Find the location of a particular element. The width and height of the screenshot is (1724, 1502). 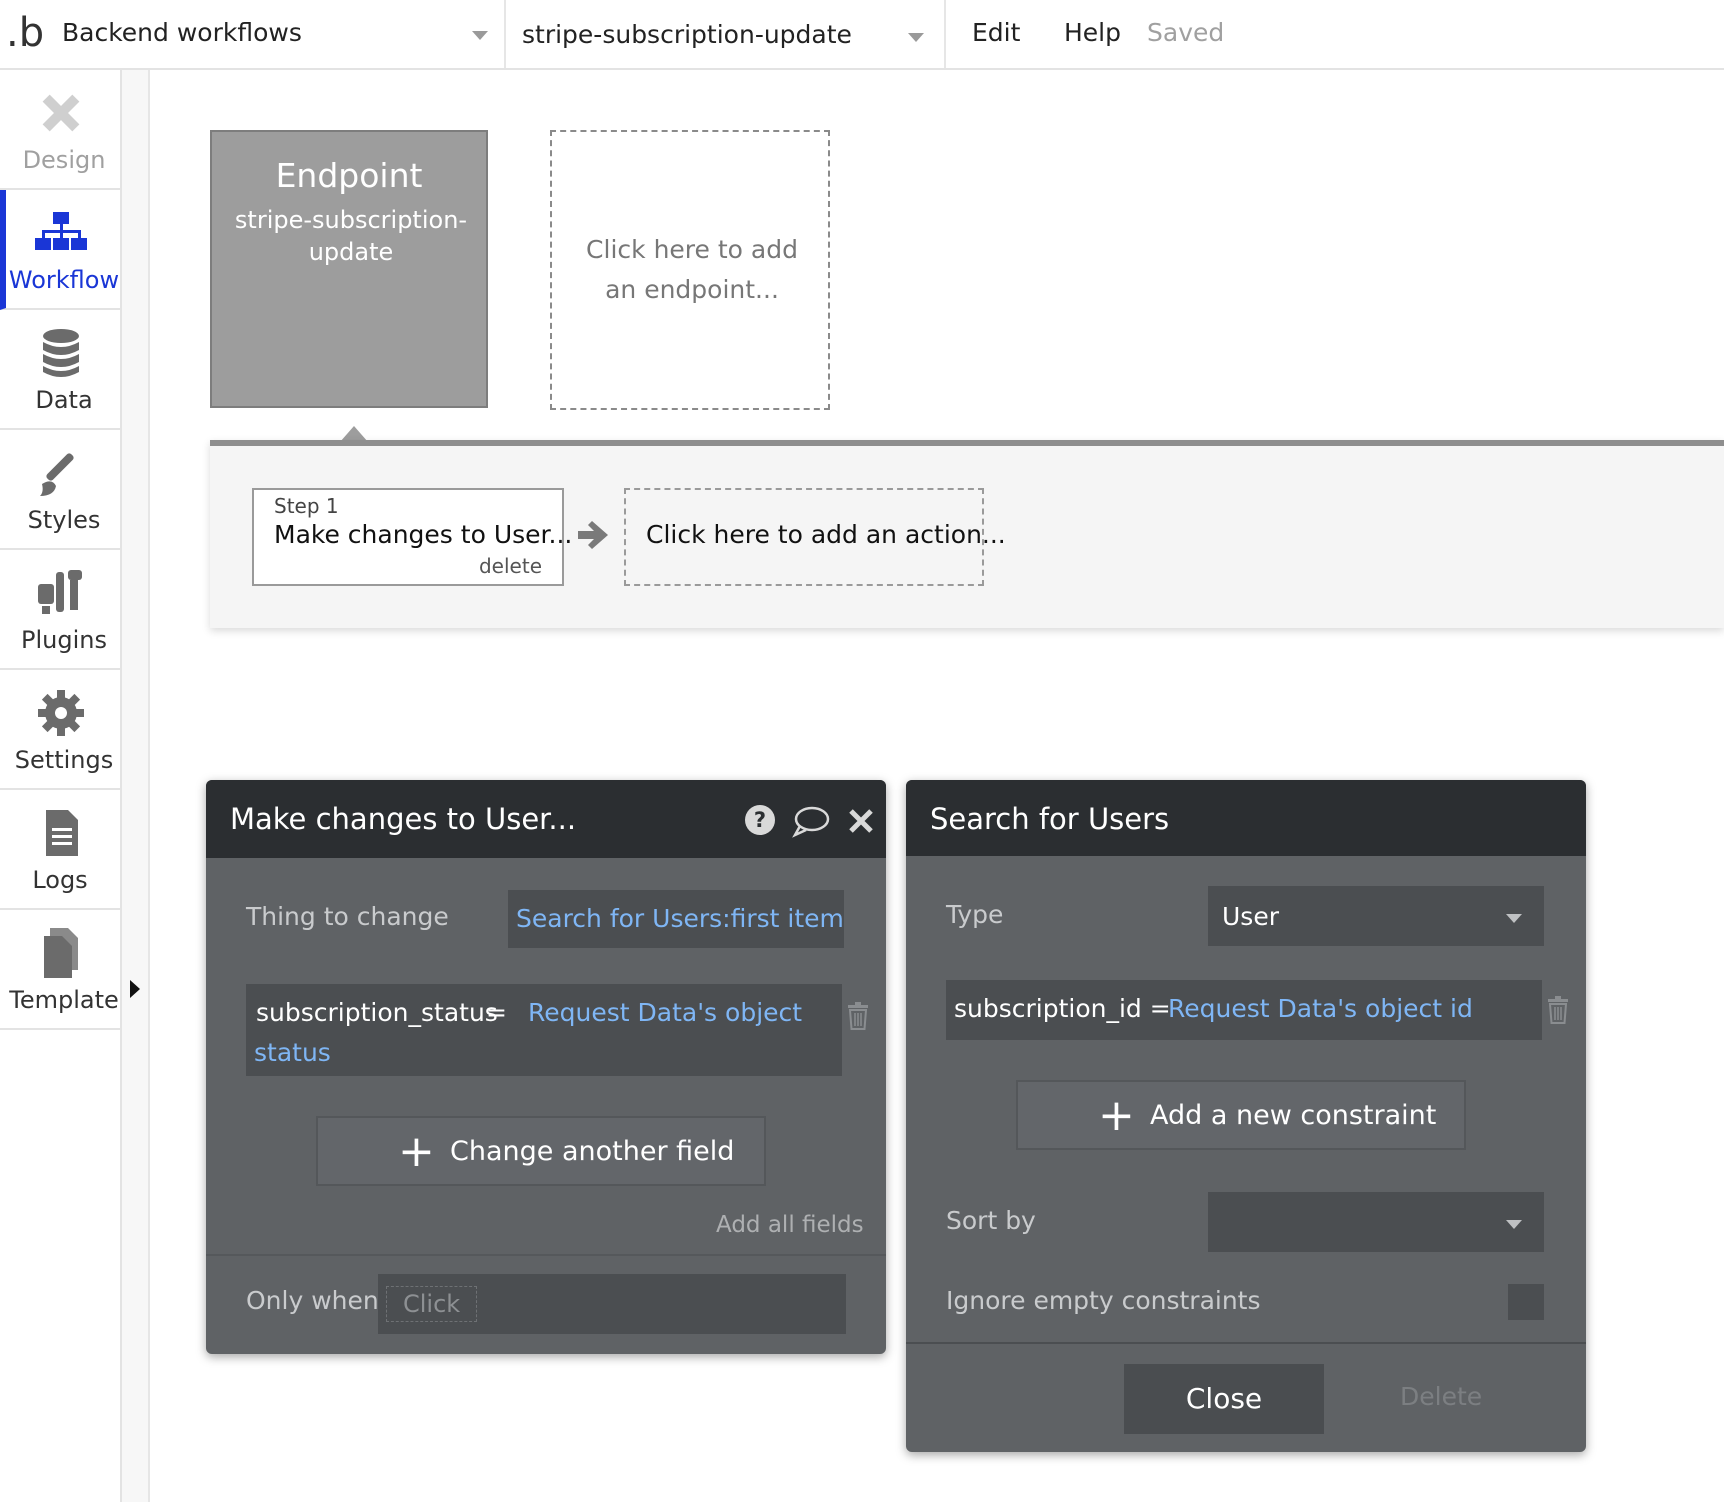

sort-by-label: Sort by is located at coordinates (991, 1220).